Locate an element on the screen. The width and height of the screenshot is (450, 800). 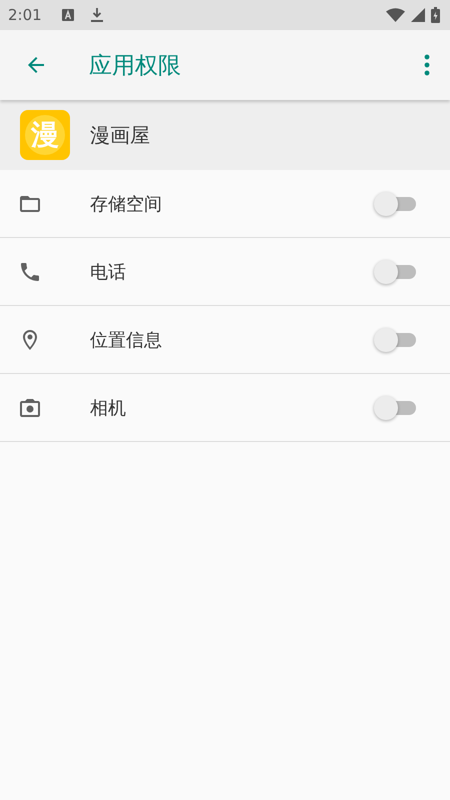
app-name: 漫画屋 is located at coordinates (120, 135).